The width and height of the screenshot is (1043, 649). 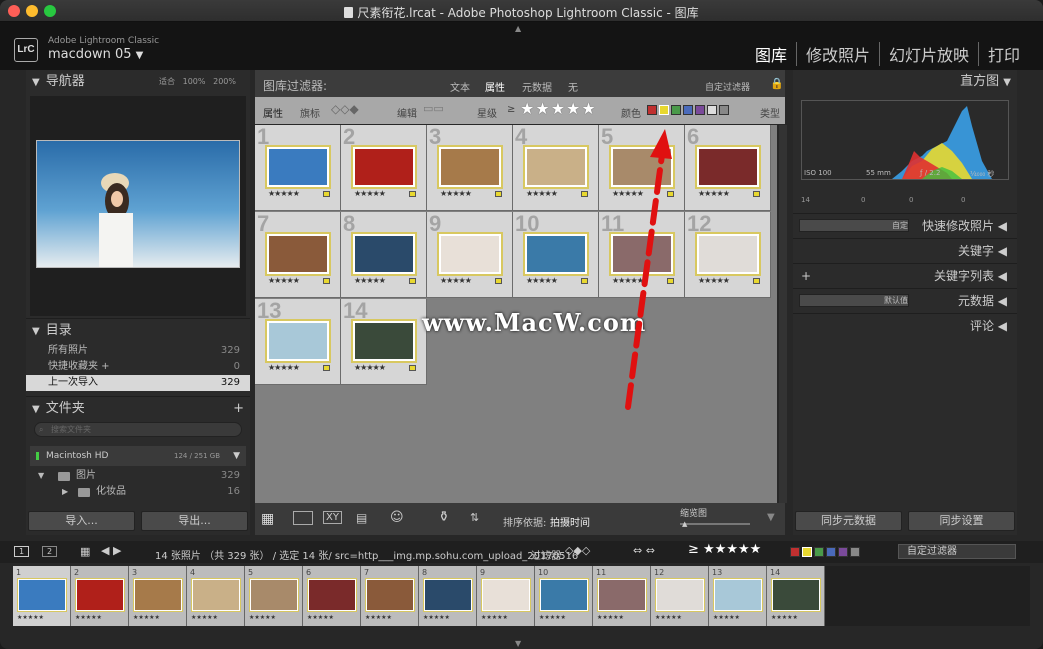 What do you see at coordinates (194, 81) in the screenshot?
I see `zoom-100: 100%` at bounding box center [194, 81].